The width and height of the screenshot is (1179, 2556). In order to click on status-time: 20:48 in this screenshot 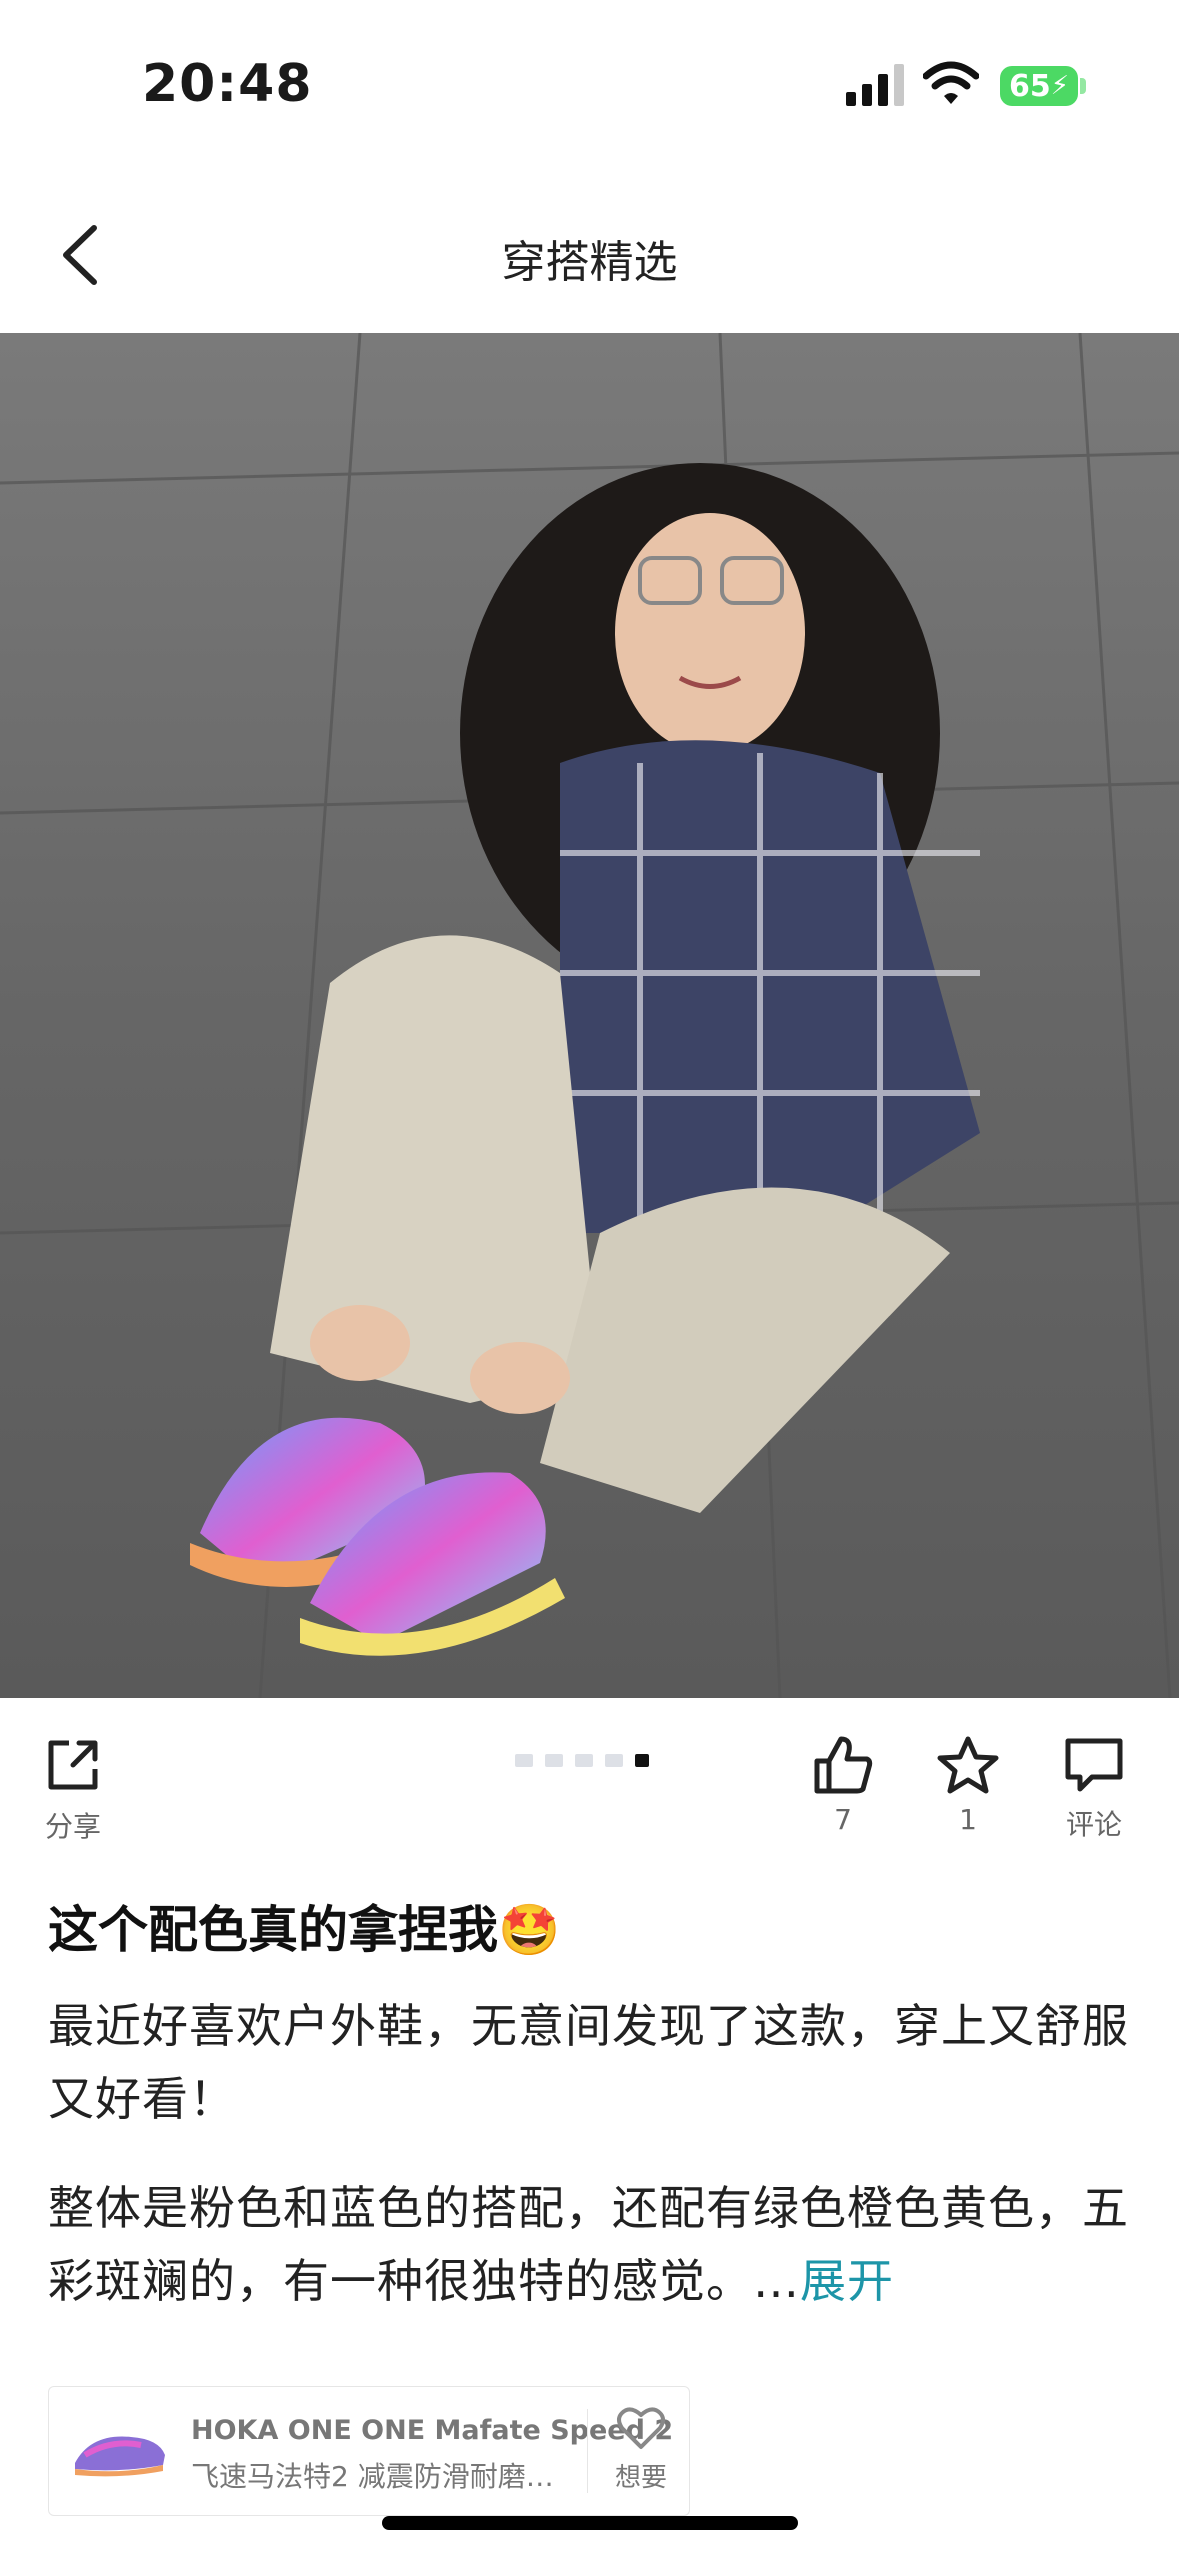, I will do `click(227, 84)`.